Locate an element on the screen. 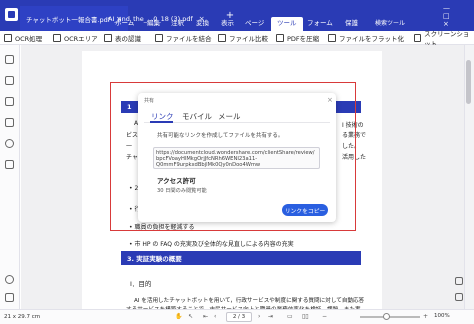  ocr-button: OCR処理 is located at coordinates (23, 38).